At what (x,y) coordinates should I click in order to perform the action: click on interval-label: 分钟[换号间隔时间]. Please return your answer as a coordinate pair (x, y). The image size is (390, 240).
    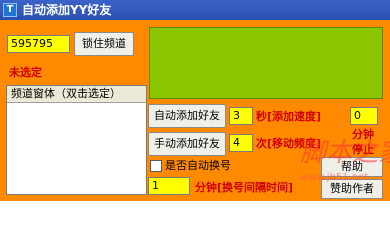
    Looking at the image, I should click on (244, 187).